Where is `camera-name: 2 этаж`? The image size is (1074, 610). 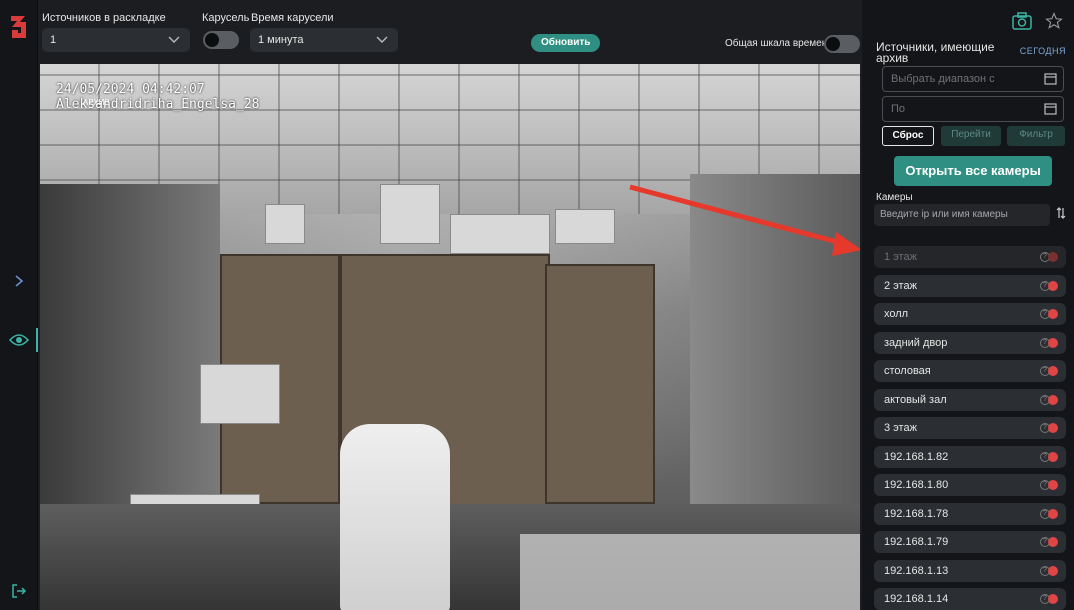 camera-name: 2 этаж is located at coordinates (900, 285).